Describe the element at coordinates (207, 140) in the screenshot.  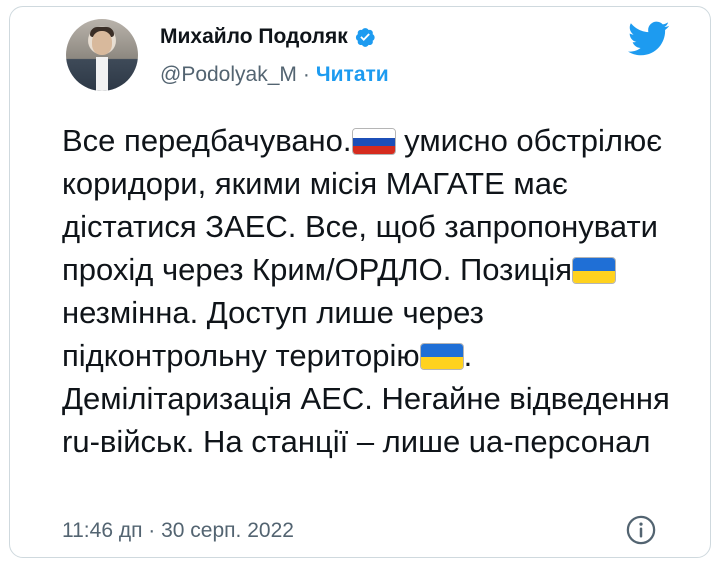
I see `tweet-text-part-1: Все передбачувано.` at that location.